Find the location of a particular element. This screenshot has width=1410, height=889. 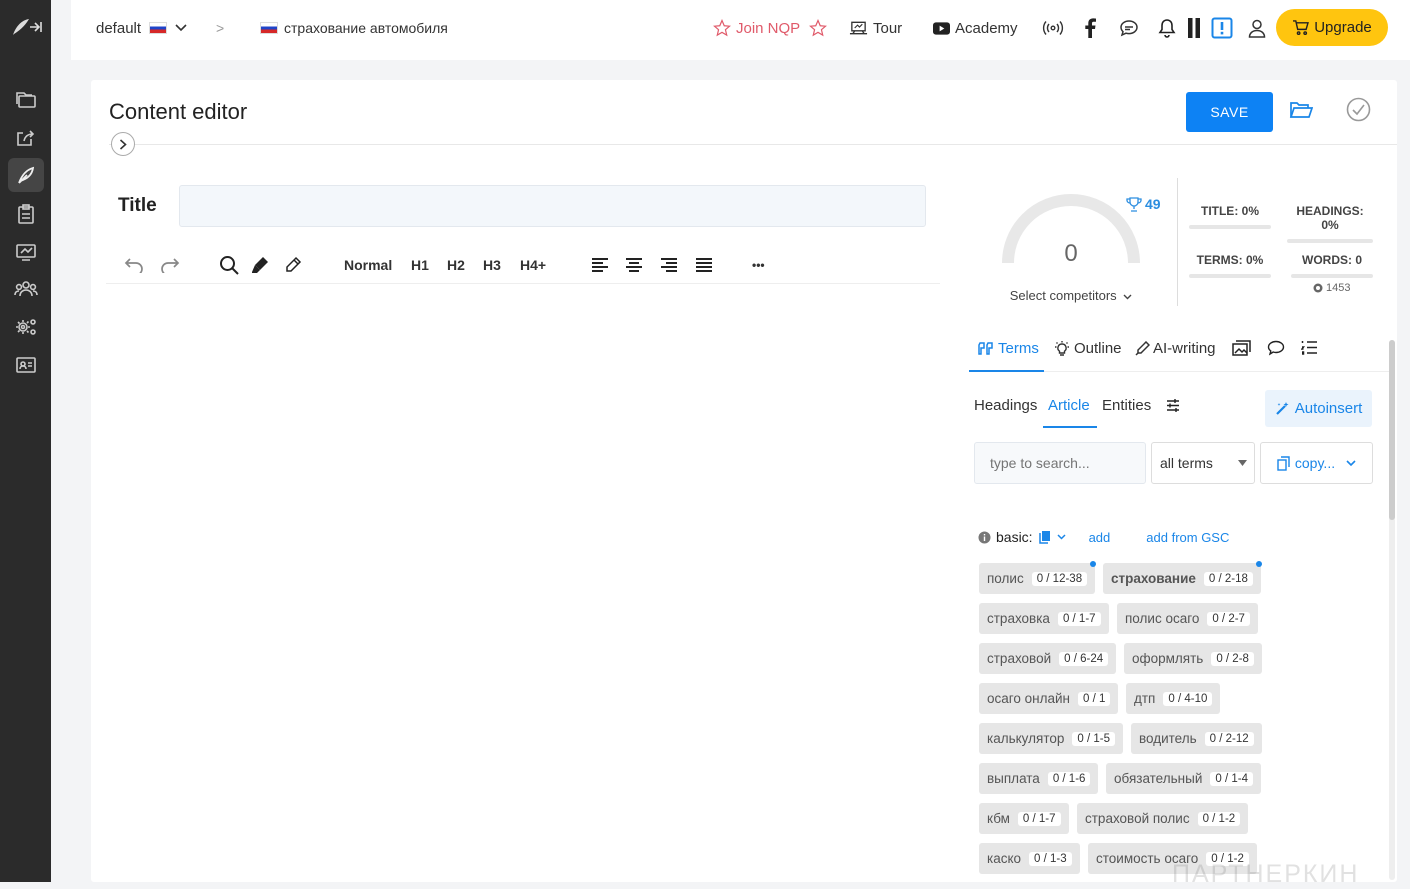

logo-collapse-icon is located at coordinates (26, 27).